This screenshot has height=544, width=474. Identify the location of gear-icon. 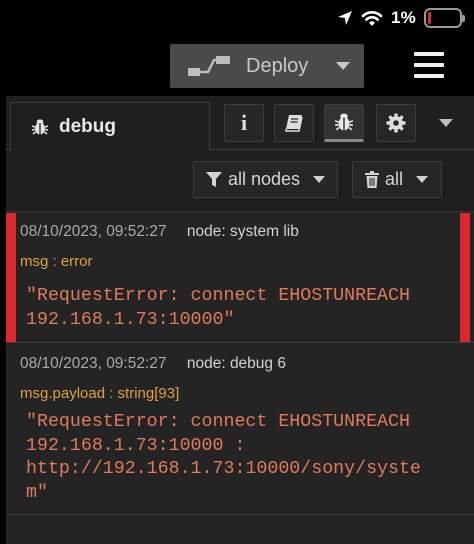
(396, 123).